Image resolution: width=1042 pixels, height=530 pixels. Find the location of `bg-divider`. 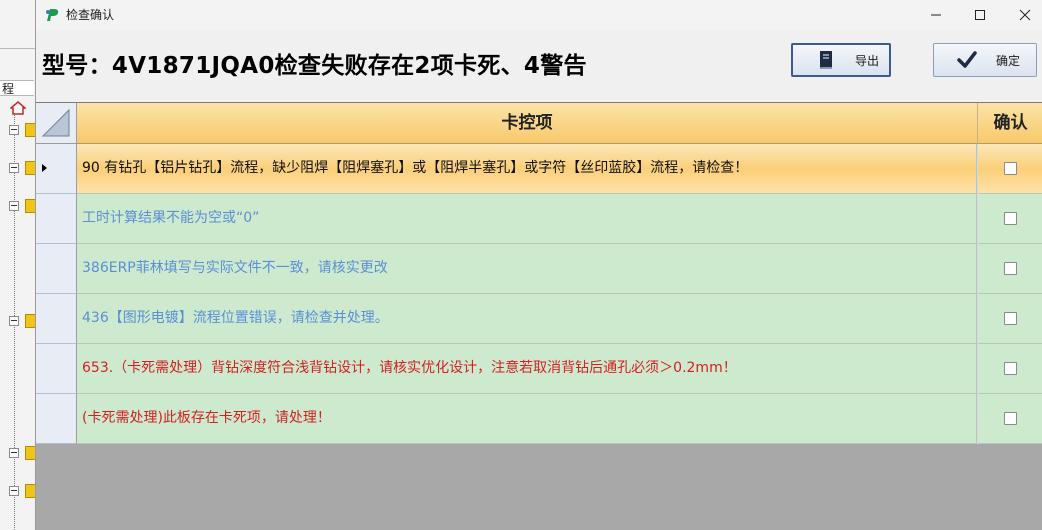

bg-divider is located at coordinates (18, 48).